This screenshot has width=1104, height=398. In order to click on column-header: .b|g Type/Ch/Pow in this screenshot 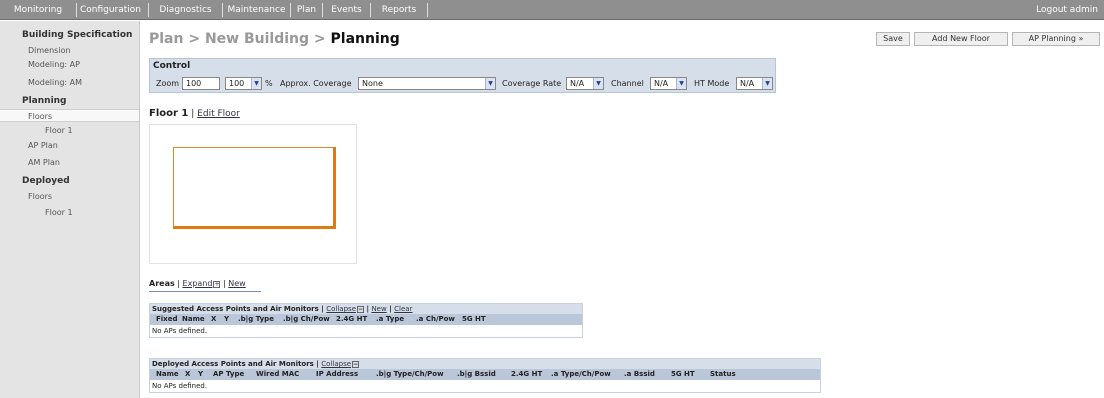, I will do `click(410, 374)`.